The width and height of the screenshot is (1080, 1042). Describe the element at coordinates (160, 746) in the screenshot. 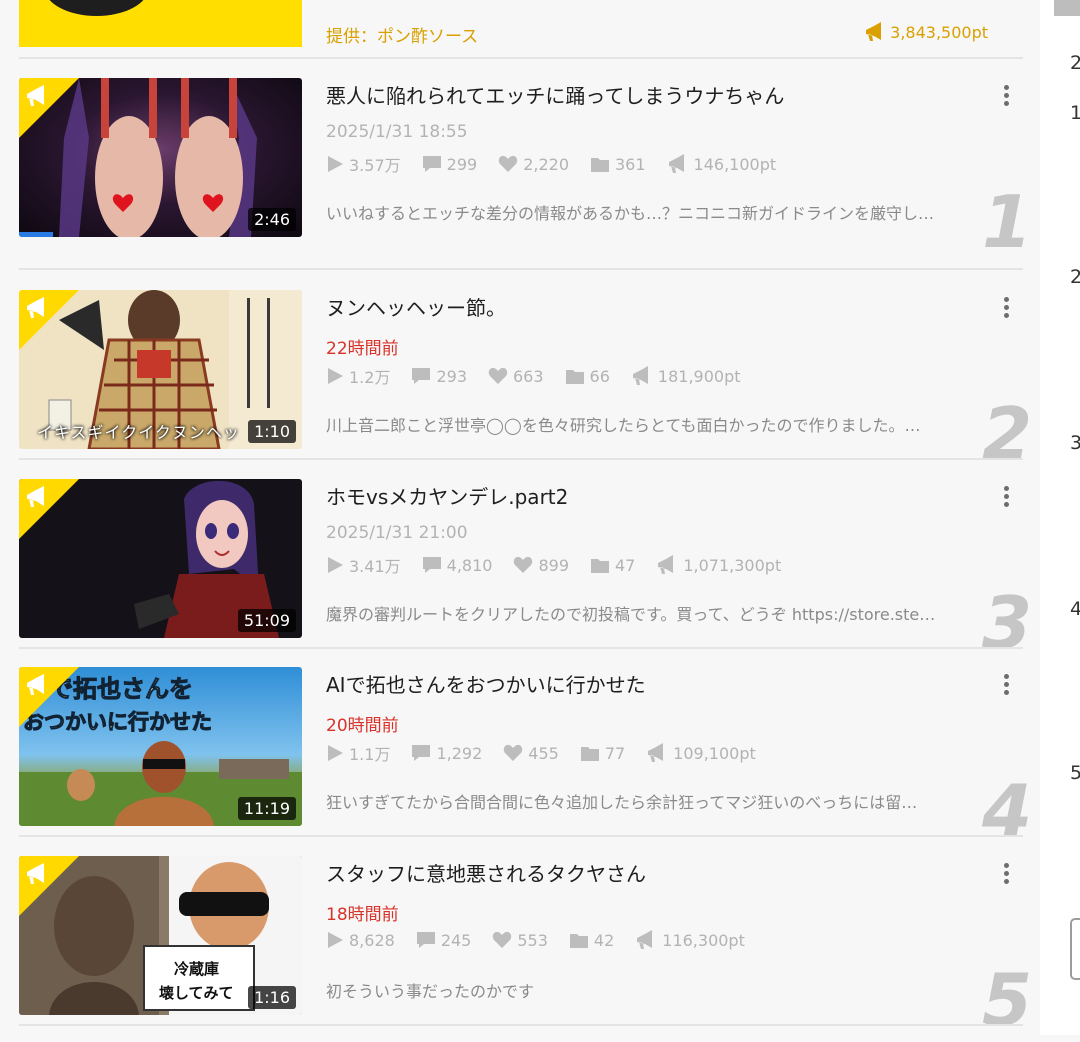

I see `video-thumbnail: で拓也さんを おつかいに行かせた 11:19` at that location.